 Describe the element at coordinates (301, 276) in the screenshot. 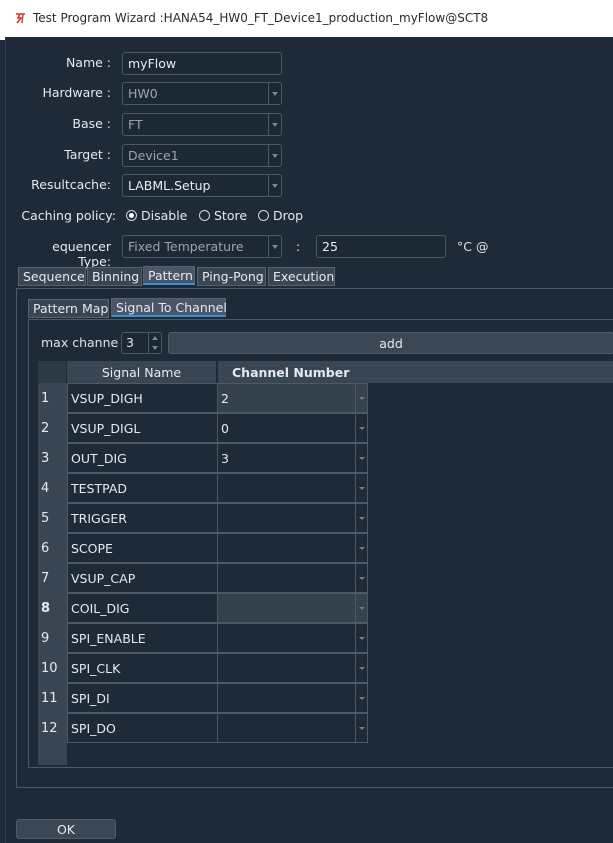

I see `tab-execution: Execution` at that location.